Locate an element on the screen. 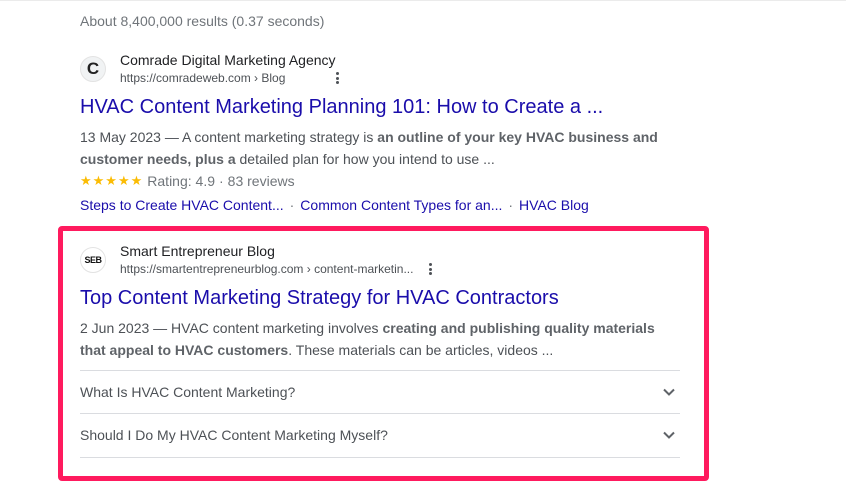  rating-row: ★★★★★ Rating: 4.9 · 83 reviews is located at coordinates (380, 181).